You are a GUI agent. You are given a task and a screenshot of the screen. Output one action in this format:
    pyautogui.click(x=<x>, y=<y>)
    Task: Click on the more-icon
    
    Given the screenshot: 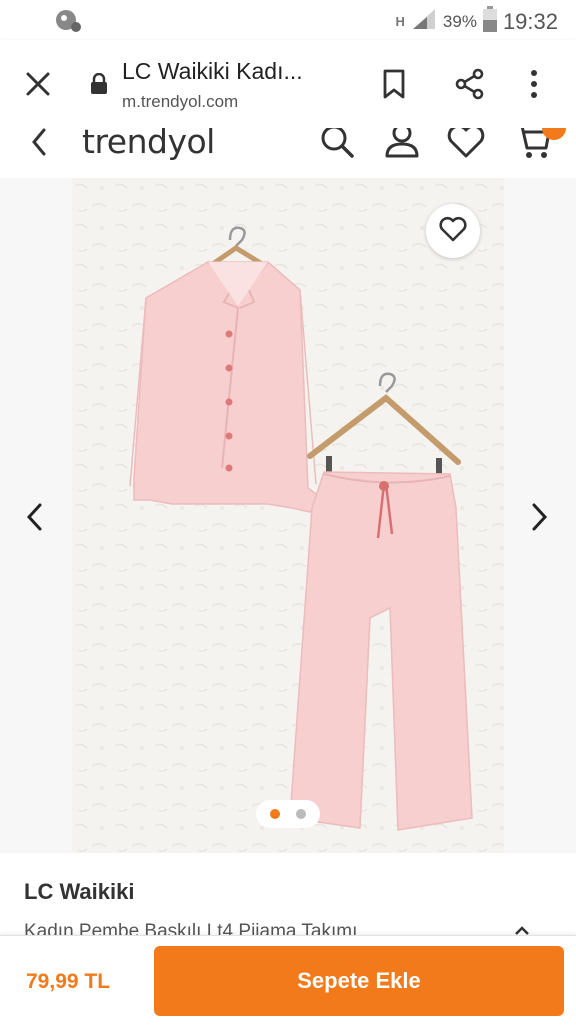 What is the action you would take?
    pyautogui.click(x=534, y=86)
    